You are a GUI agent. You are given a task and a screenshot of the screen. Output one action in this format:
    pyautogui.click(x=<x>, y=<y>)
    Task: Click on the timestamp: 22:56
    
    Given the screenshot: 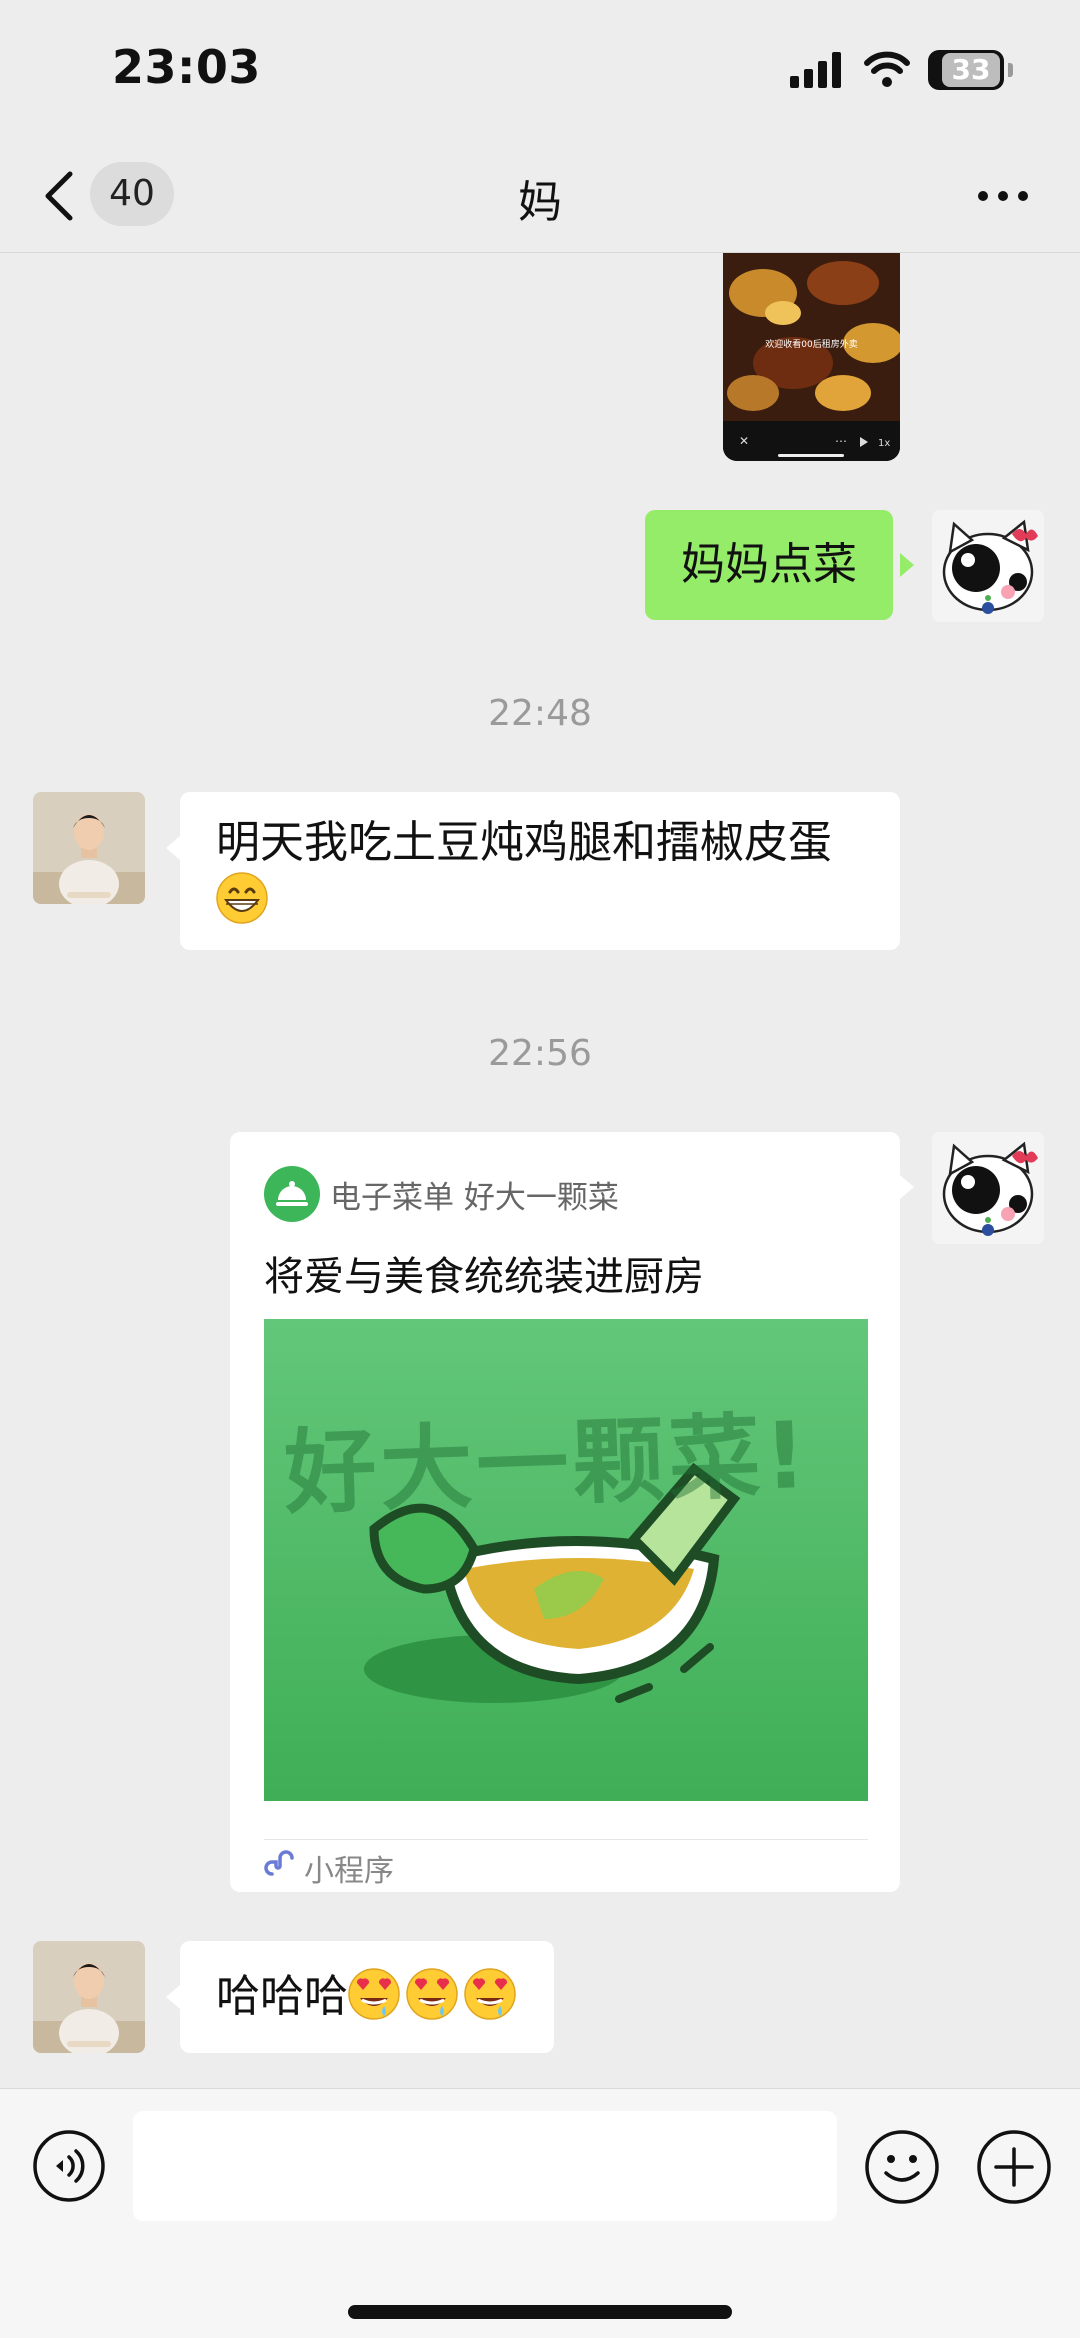 What is the action you would take?
    pyautogui.click(x=540, y=1053)
    